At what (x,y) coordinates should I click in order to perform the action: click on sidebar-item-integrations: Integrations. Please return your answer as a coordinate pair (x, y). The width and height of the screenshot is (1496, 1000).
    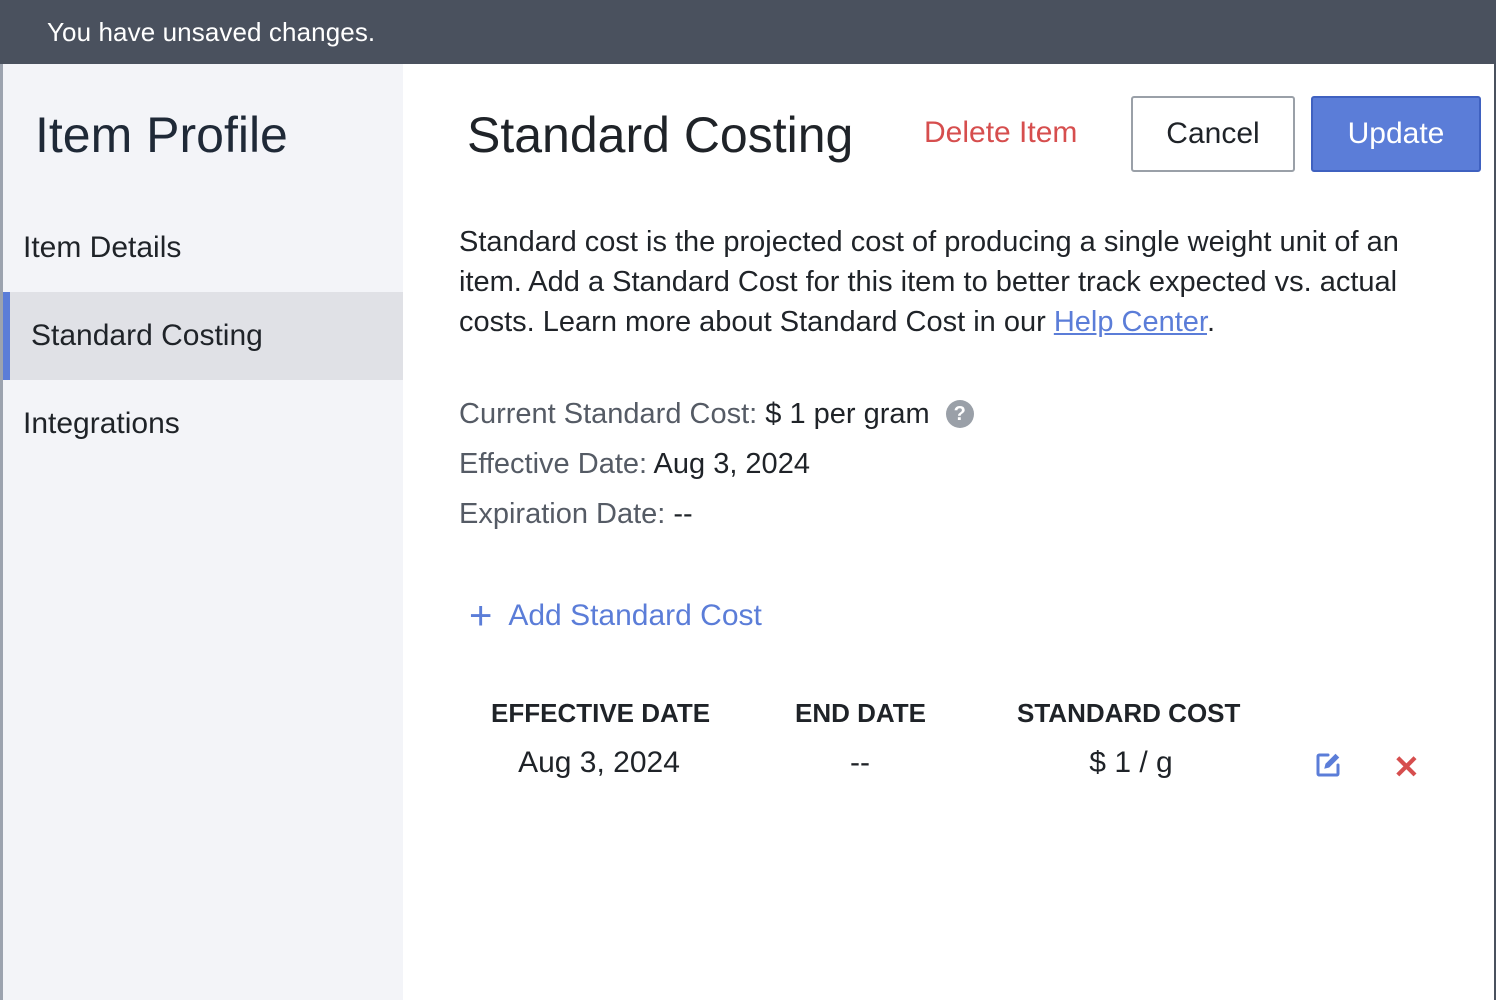
    Looking at the image, I should click on (203, 424).